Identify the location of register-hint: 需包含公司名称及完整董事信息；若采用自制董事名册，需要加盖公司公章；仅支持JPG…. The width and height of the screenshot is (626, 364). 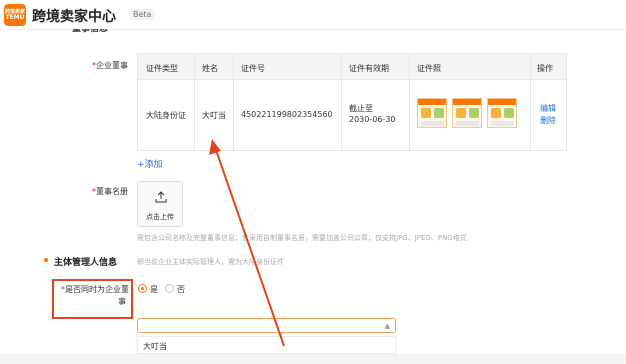
(302, 238).